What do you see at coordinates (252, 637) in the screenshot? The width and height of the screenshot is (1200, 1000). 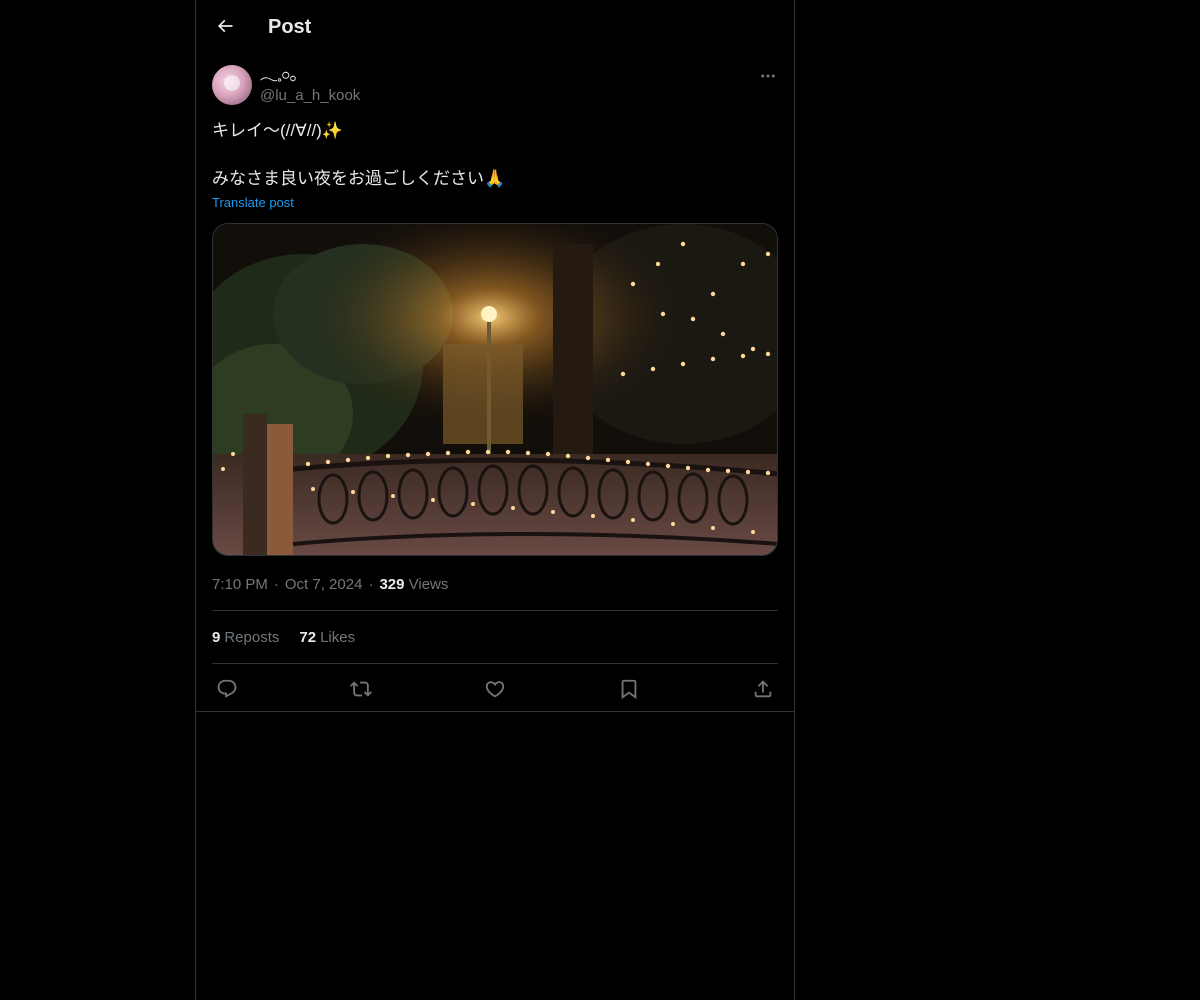 I see `reposts-label: Reposts` at bounding box center [252, 637].